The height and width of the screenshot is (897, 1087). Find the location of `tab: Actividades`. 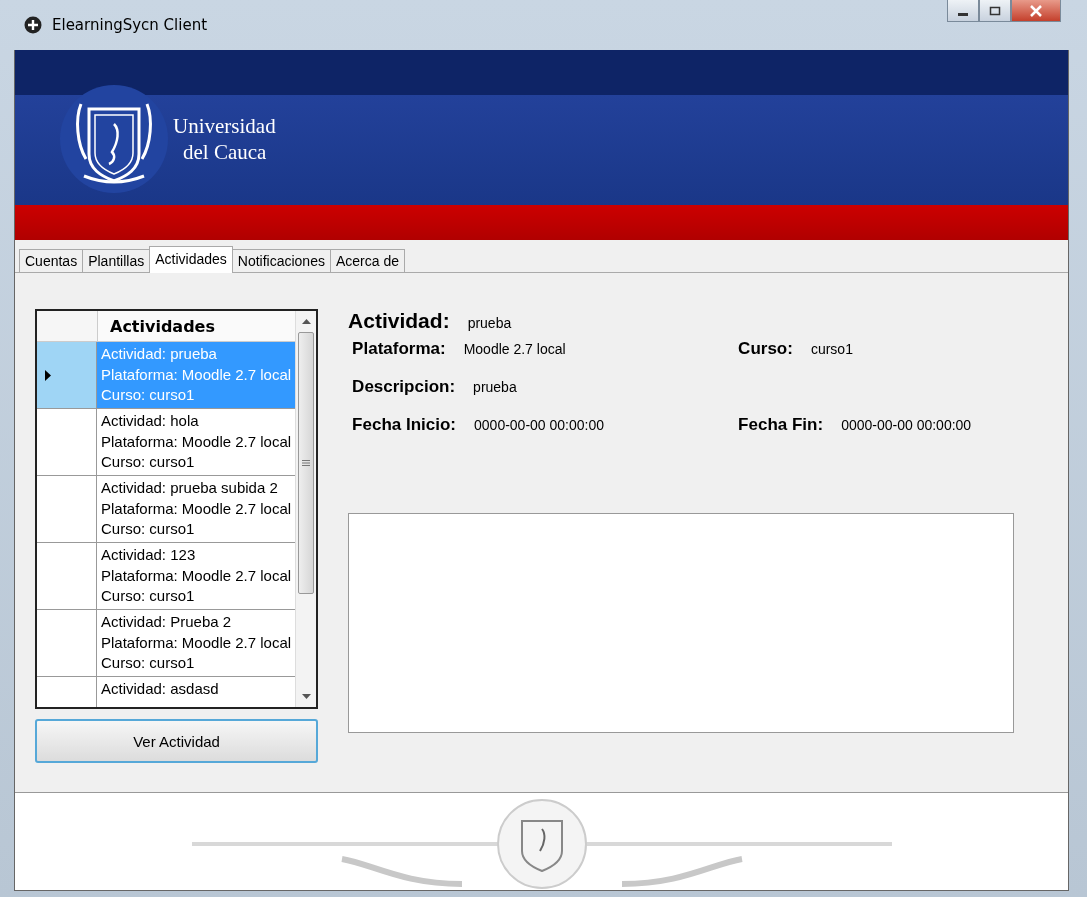

tab: Actividades is located at coordinates (191, 259).